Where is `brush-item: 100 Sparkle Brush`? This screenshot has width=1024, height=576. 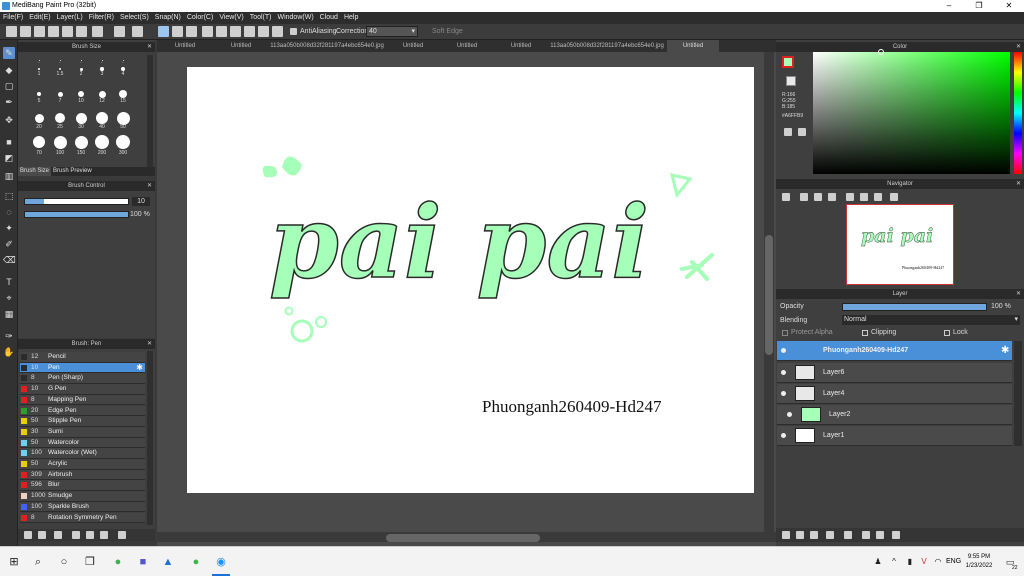 brush-item: 100 Sparkle Brush is located at coordinates (82, 507).